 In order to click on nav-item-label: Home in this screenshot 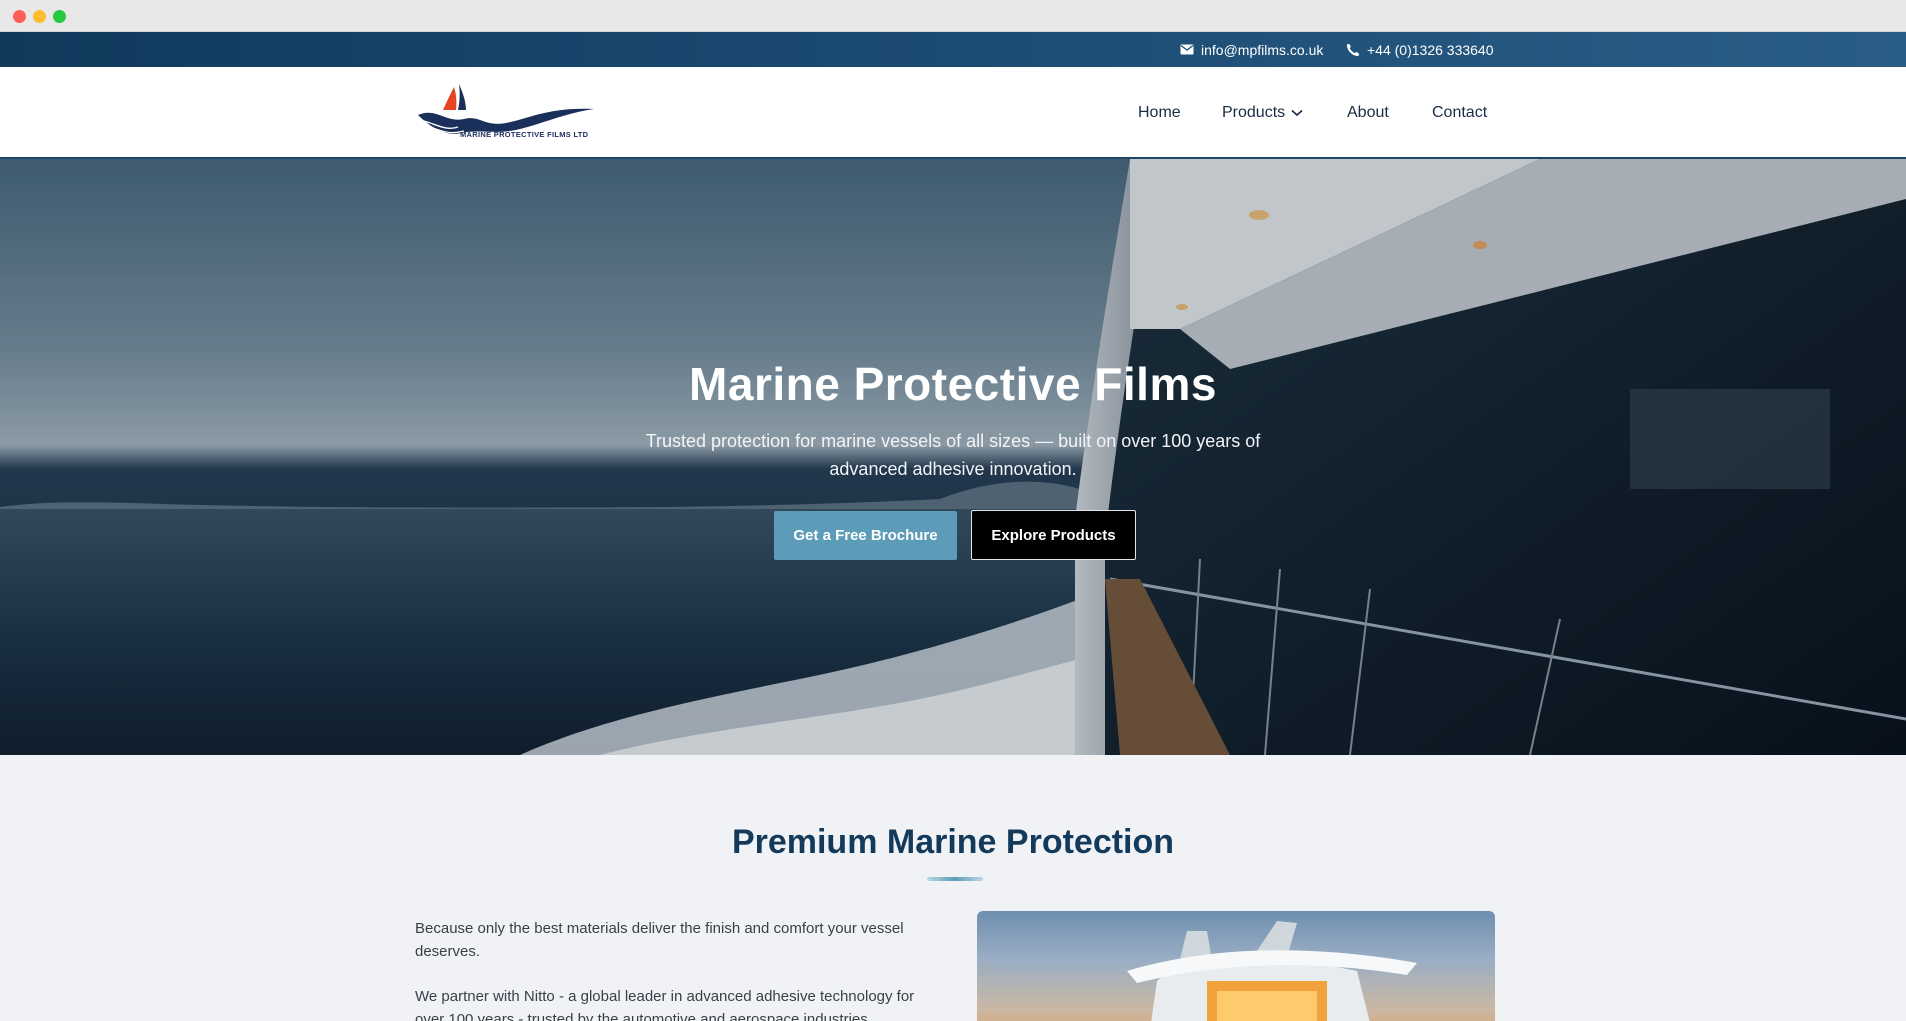, I will do `click(1159, 112)`.